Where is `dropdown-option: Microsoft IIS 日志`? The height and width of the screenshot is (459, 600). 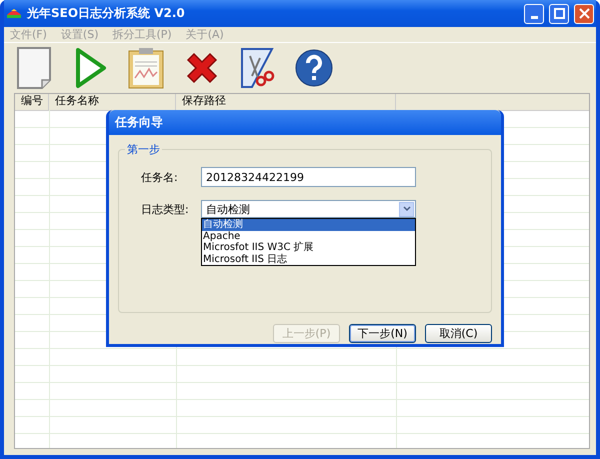 dropdown-option: Microsoft IIS 日志 is located at coordinates (308, 259).